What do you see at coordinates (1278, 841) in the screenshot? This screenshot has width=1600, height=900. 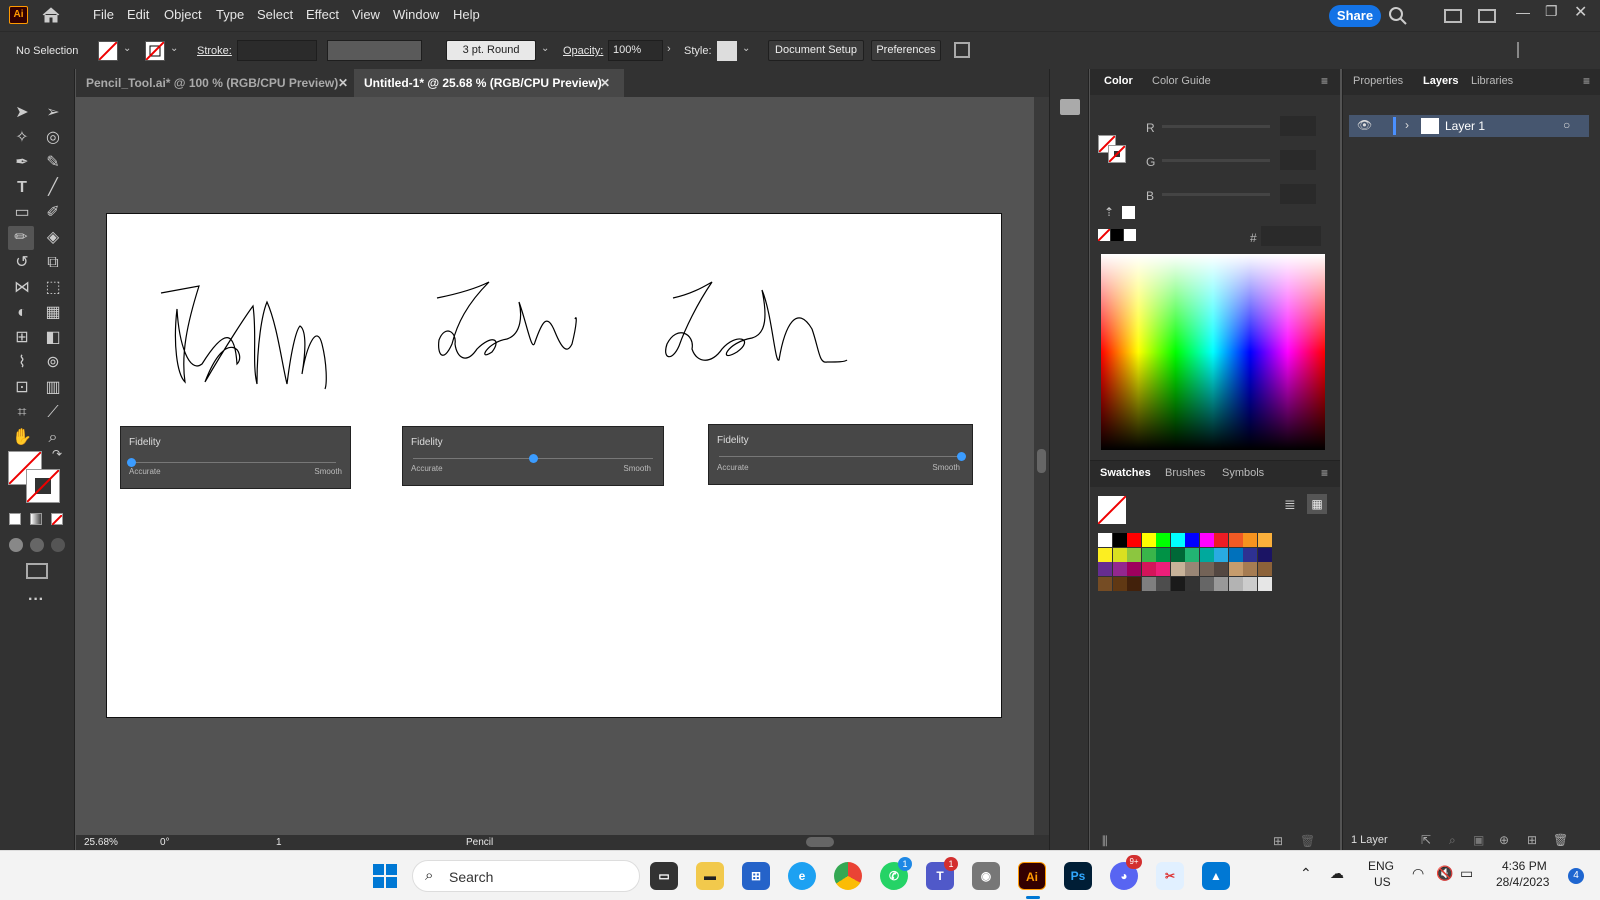 I see `new-swatch-icon: ⊞` at bounding box center [1278, 841].